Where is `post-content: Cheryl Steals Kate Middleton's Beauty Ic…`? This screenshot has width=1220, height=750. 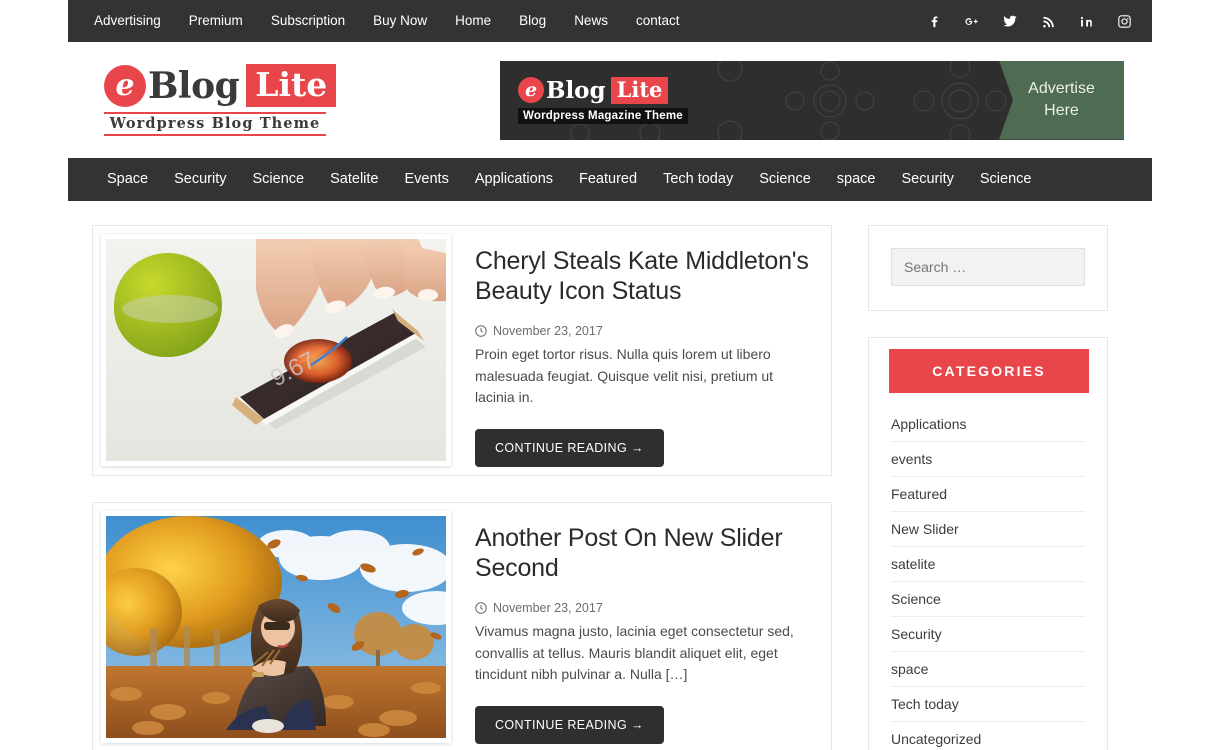 post-content: Cheryl Steals Kate Middleton's Beauty Ic… is located at coordinates (637, 351).